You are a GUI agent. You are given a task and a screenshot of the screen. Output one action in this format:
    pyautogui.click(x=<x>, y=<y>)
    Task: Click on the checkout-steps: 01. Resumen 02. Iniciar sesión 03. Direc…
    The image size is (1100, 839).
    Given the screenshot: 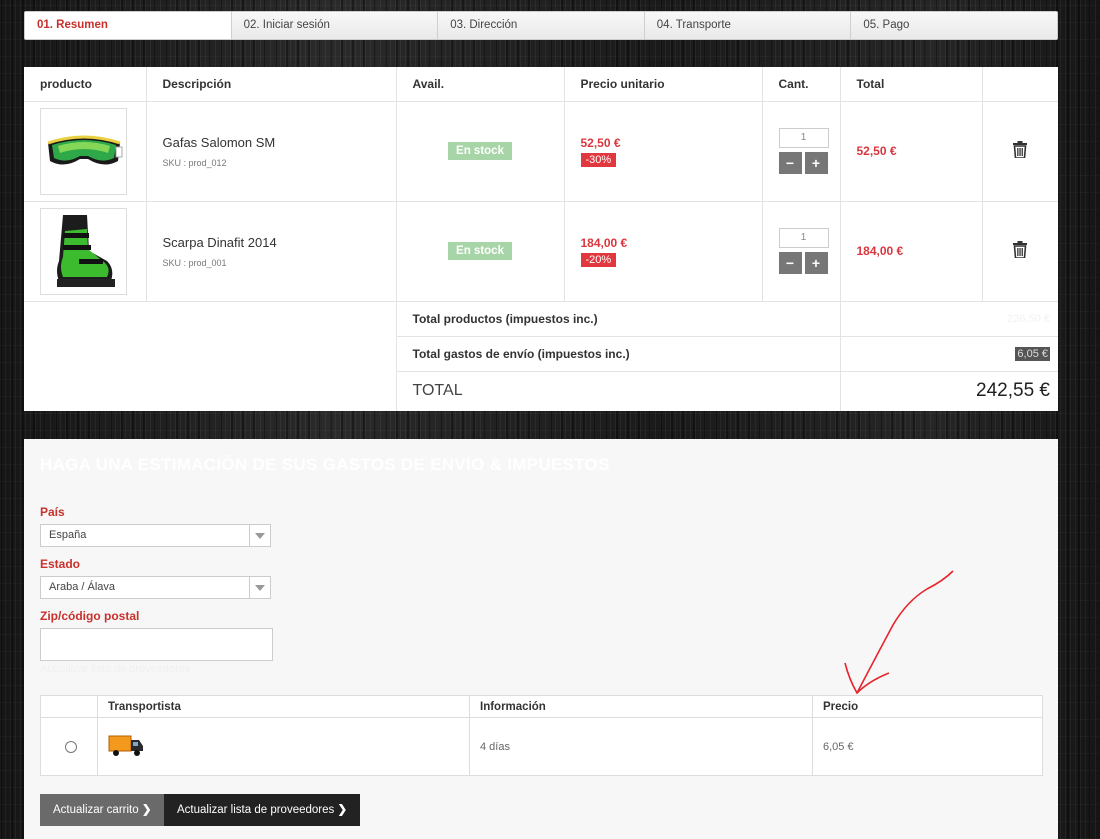 What is the action you would take?
    pyautogui.click(x=541, y=25)
    